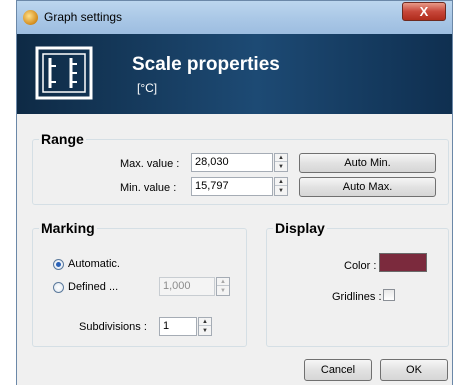 This screenshot has height=385, width=469. What do you see at coordinates (94, 264) in the screenshot?
I see `automatic-label: Automatic.` at bounding box center [94, 264].